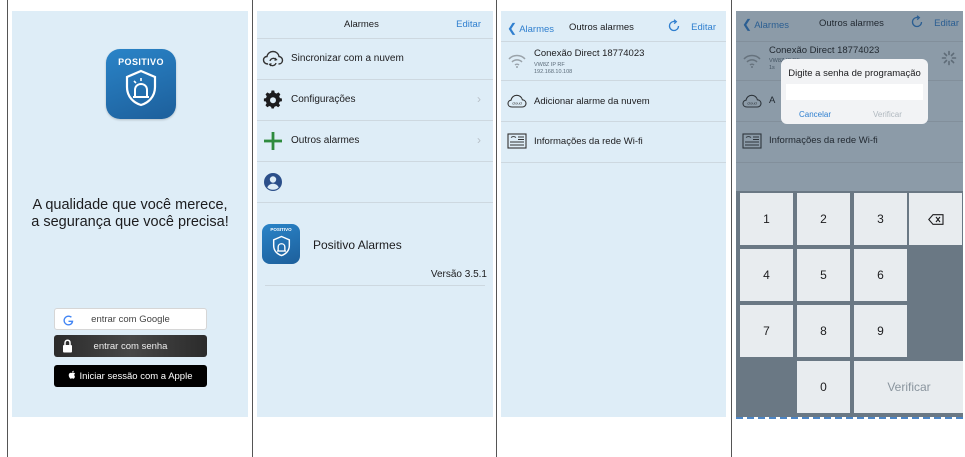  I want to click on key-7: 7, so click(766, 331).